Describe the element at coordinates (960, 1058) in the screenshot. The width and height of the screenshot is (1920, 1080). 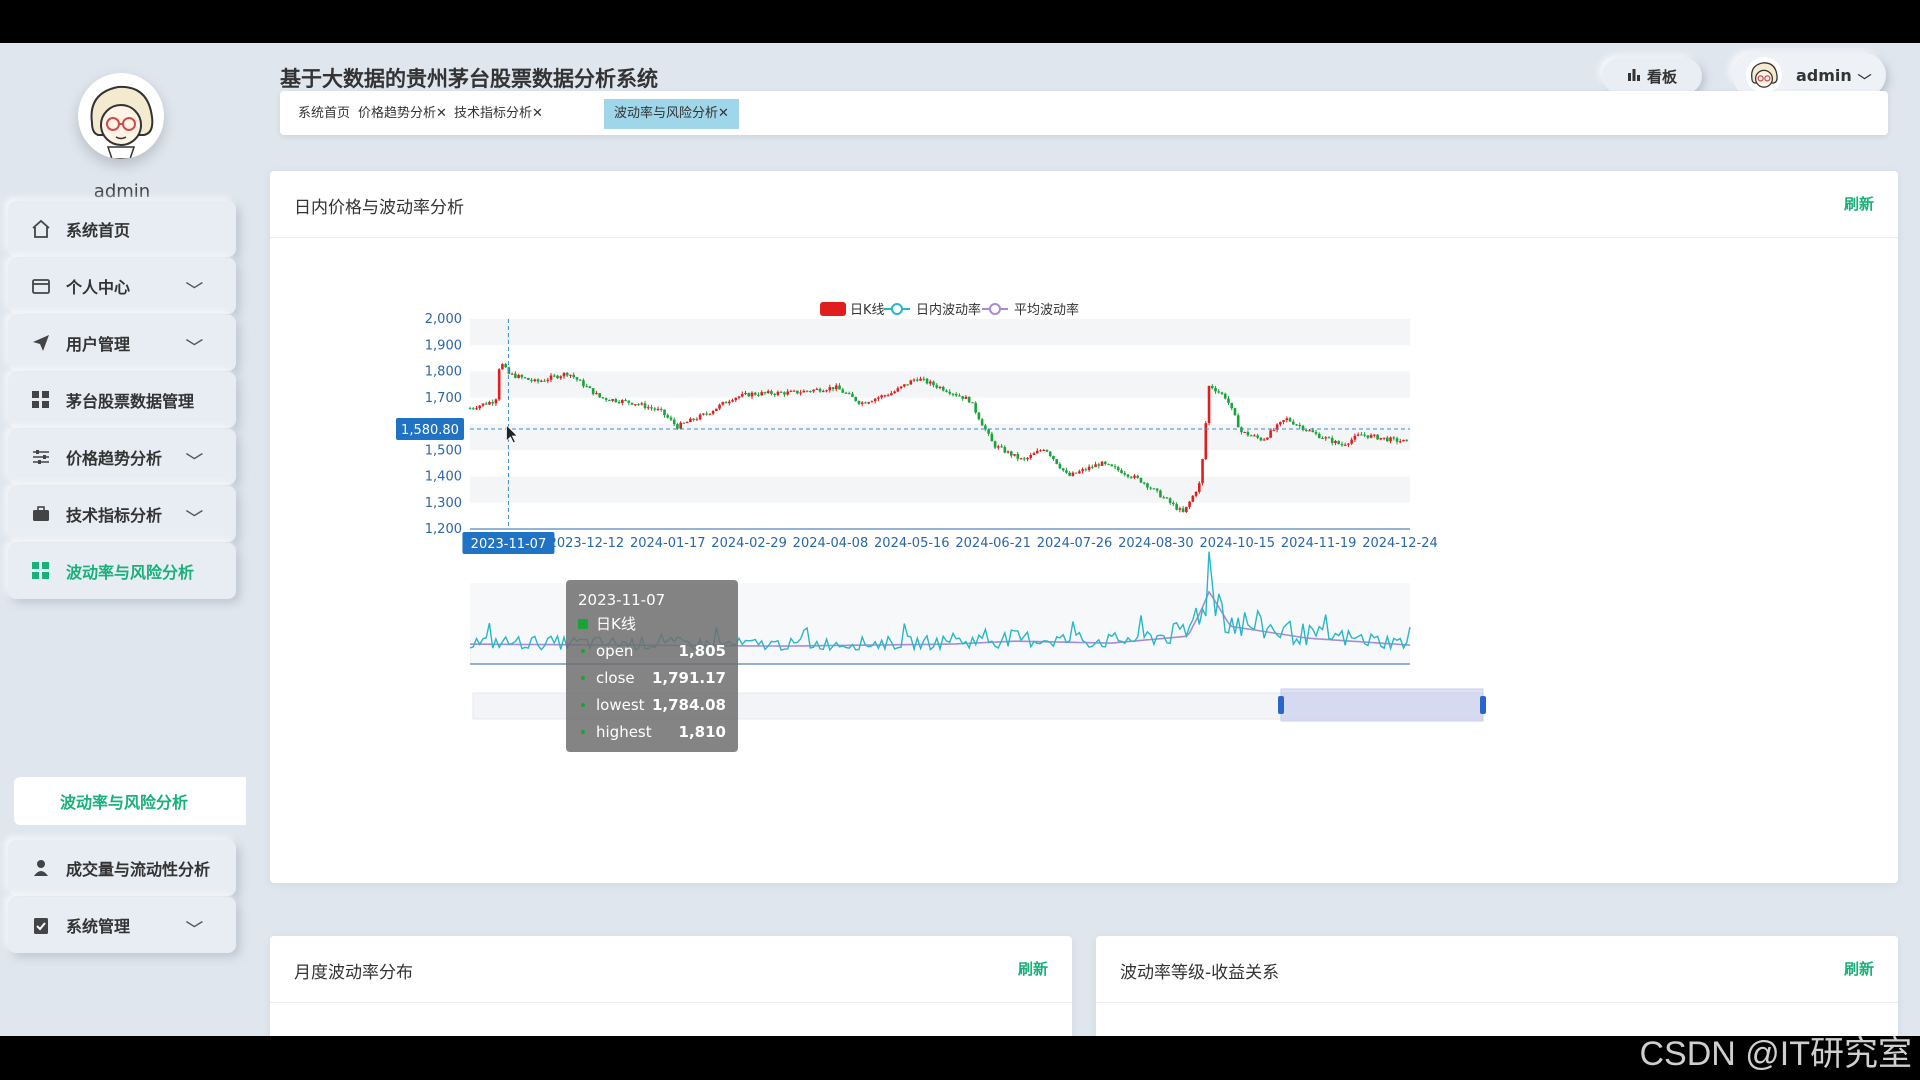
I see `screen-bottom-band` at that location.